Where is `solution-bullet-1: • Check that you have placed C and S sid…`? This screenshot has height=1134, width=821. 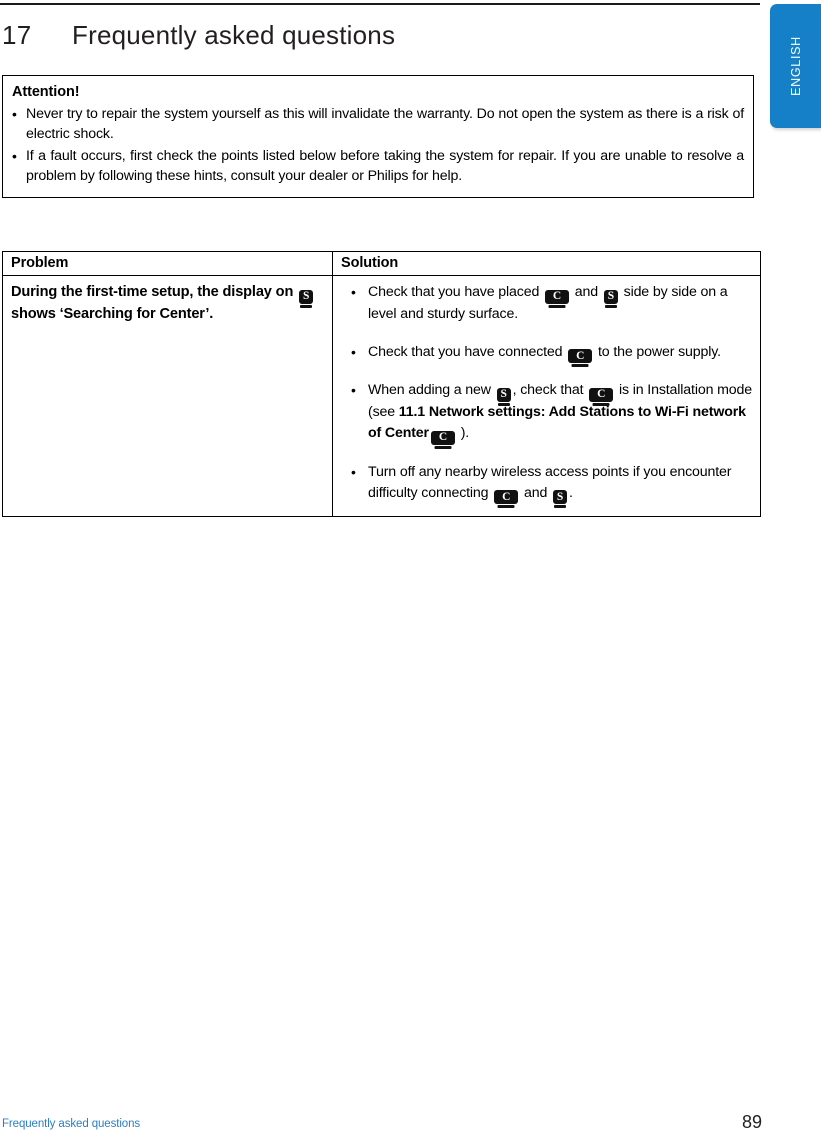
solution-bullet-1: • Check that you have placed C and S sid… is located at coordinates (552, 303).